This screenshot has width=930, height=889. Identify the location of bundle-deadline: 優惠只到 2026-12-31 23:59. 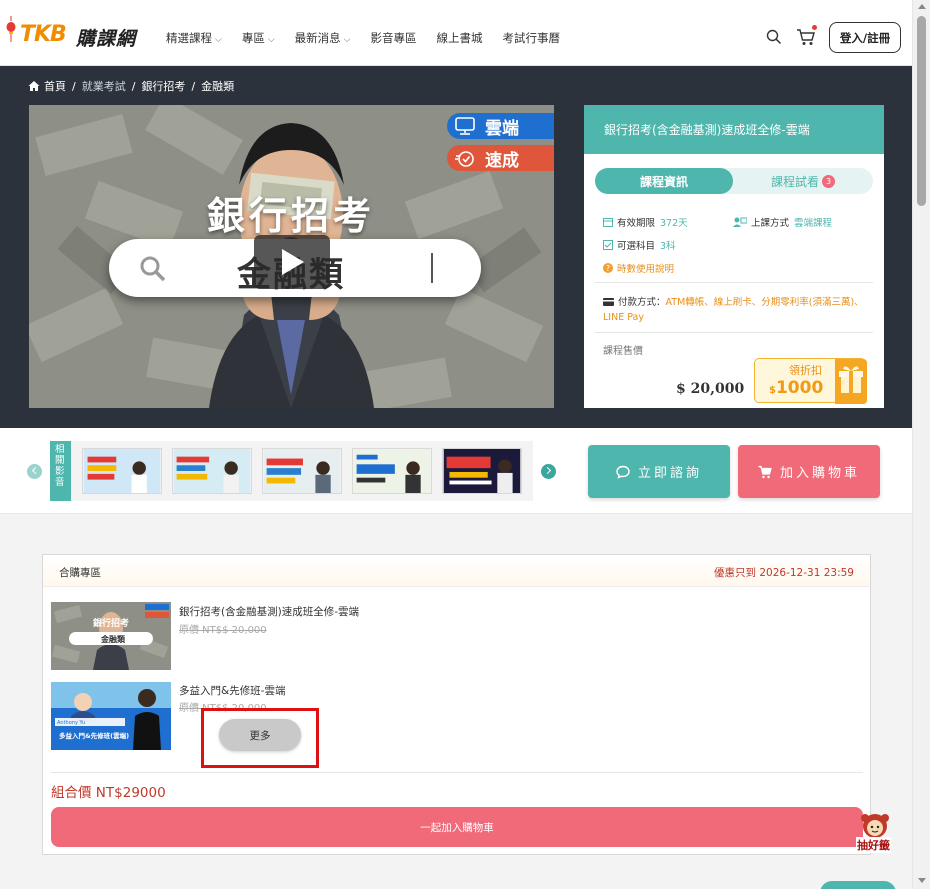
(784, 573).